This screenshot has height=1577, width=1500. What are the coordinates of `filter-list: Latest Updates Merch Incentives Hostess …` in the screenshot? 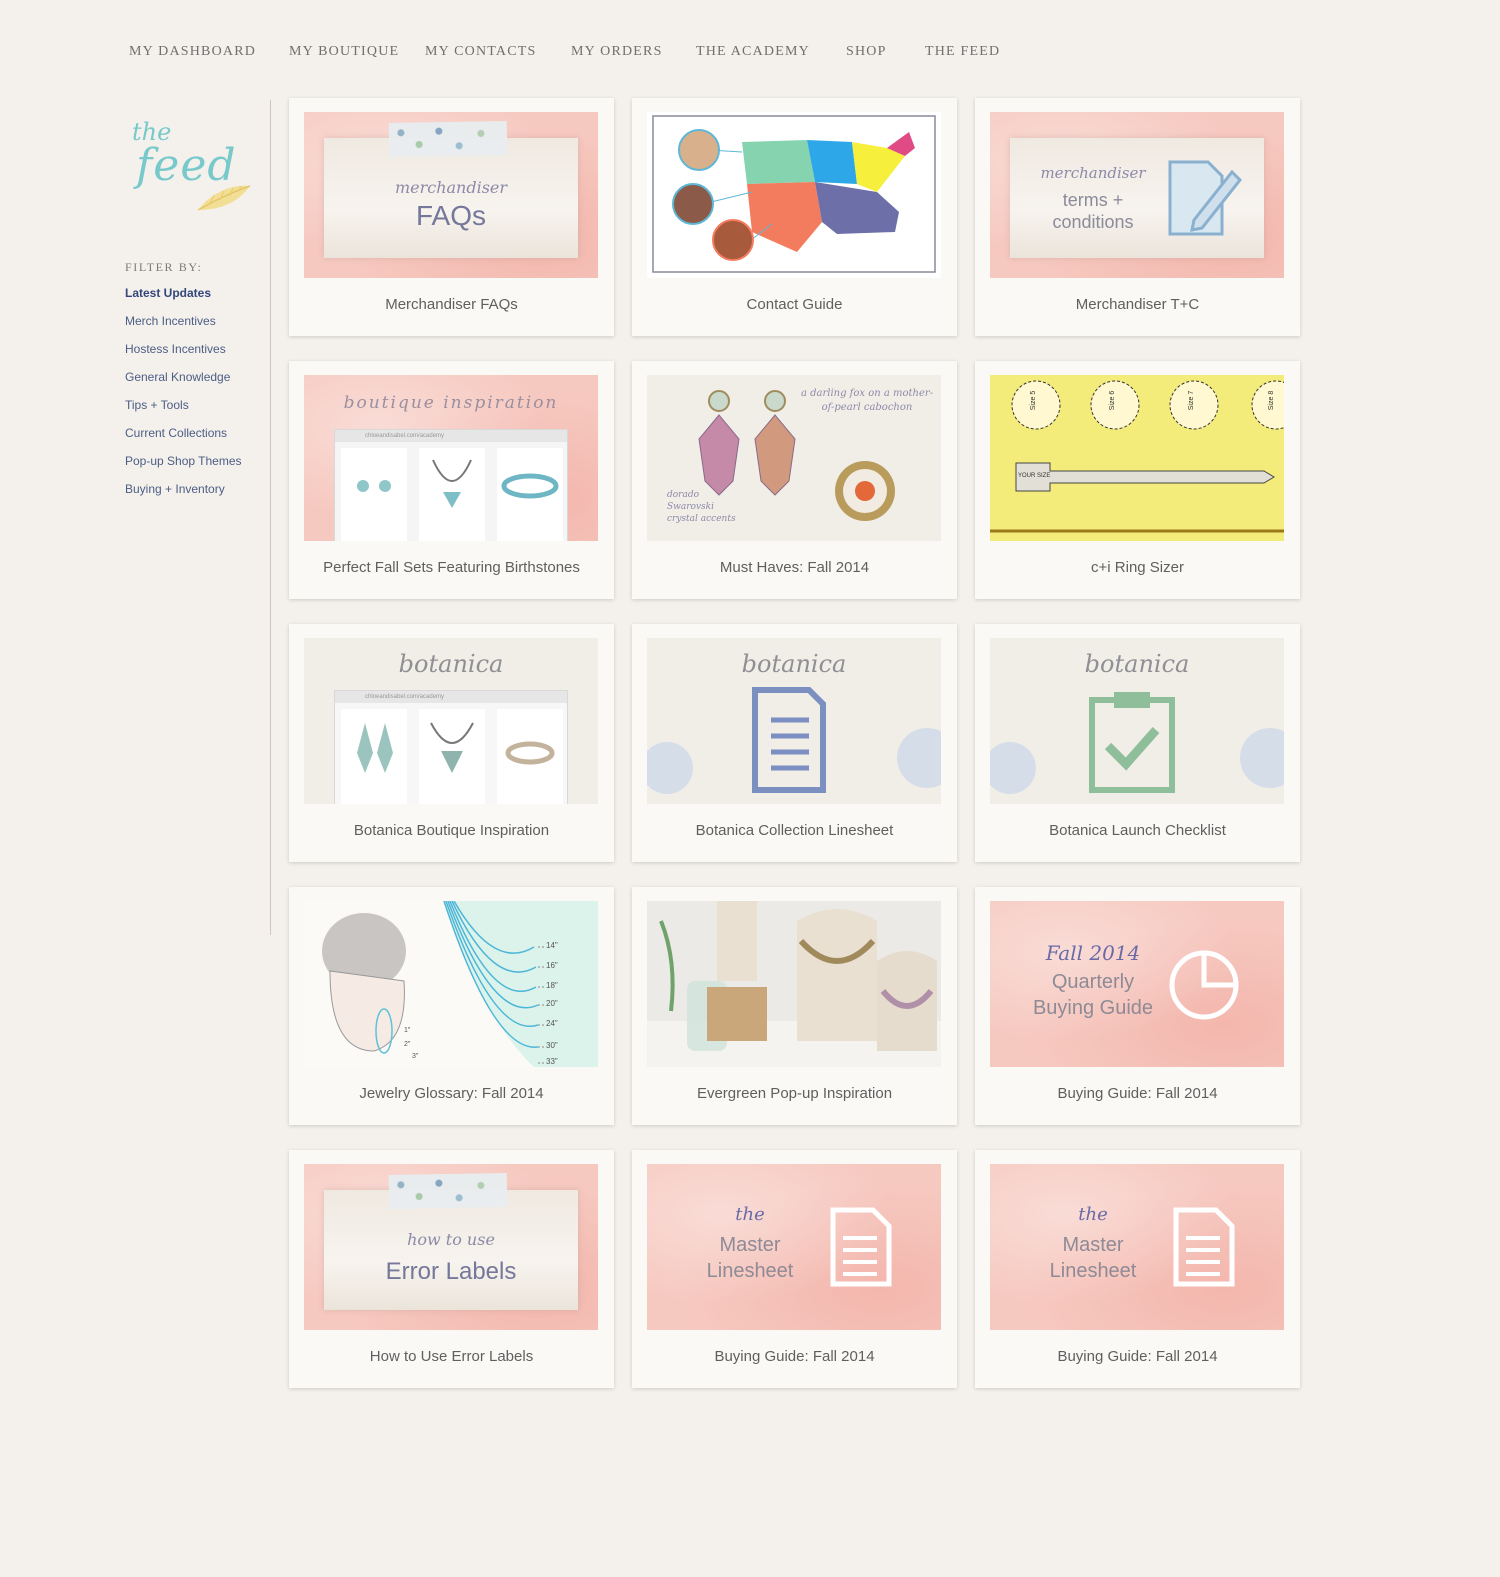 It's located at (195, 397).